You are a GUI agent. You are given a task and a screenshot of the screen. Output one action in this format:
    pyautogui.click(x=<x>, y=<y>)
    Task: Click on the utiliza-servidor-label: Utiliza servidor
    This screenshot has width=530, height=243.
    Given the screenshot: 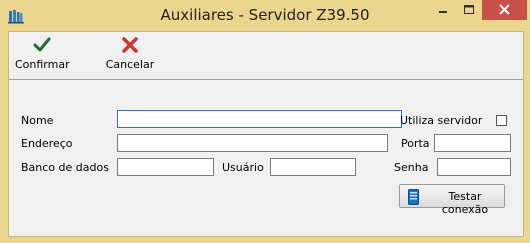 What is the action you would take?
    pyautogui.click(x=441, y=120)
    